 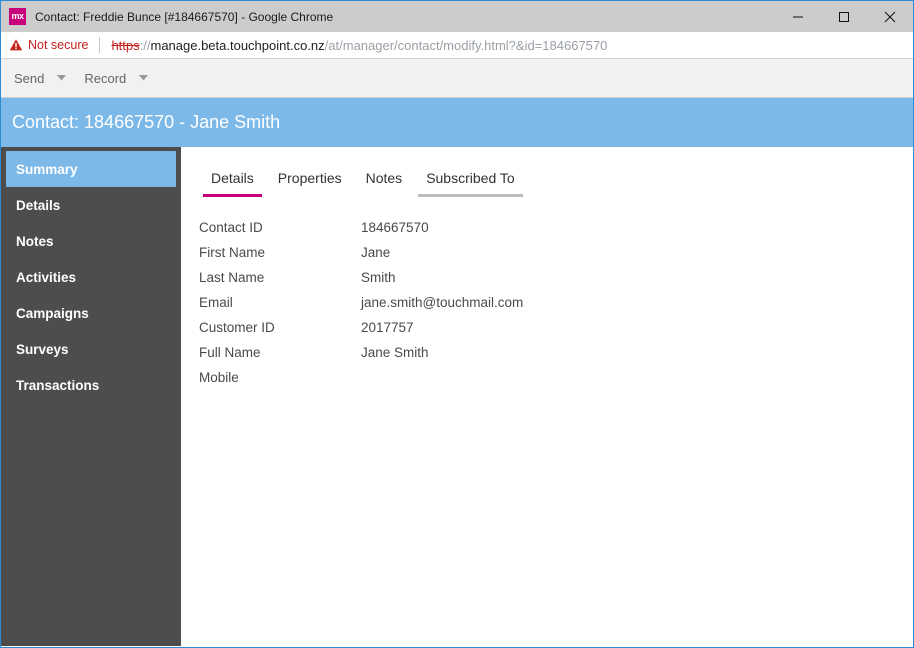 What do you see at coordinates (442, 302) in the screenshot?
I see `field-value: jane.smith@touchmail.com` at bounding box center [442, 302].